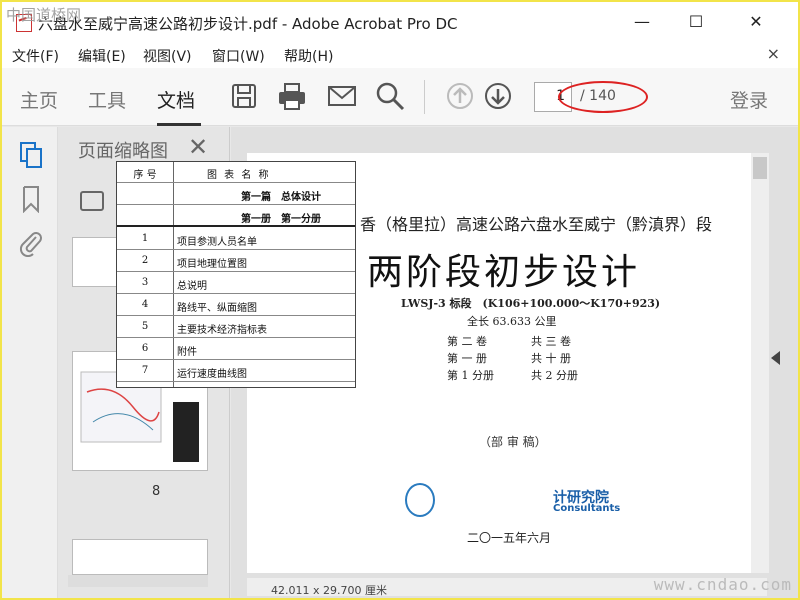 This screenshot has height=600, width=800. I want to click on document-subtitle: 香（格里拉）高速公路六盘水至威宁（黔滇界）段, so click(536, 224).